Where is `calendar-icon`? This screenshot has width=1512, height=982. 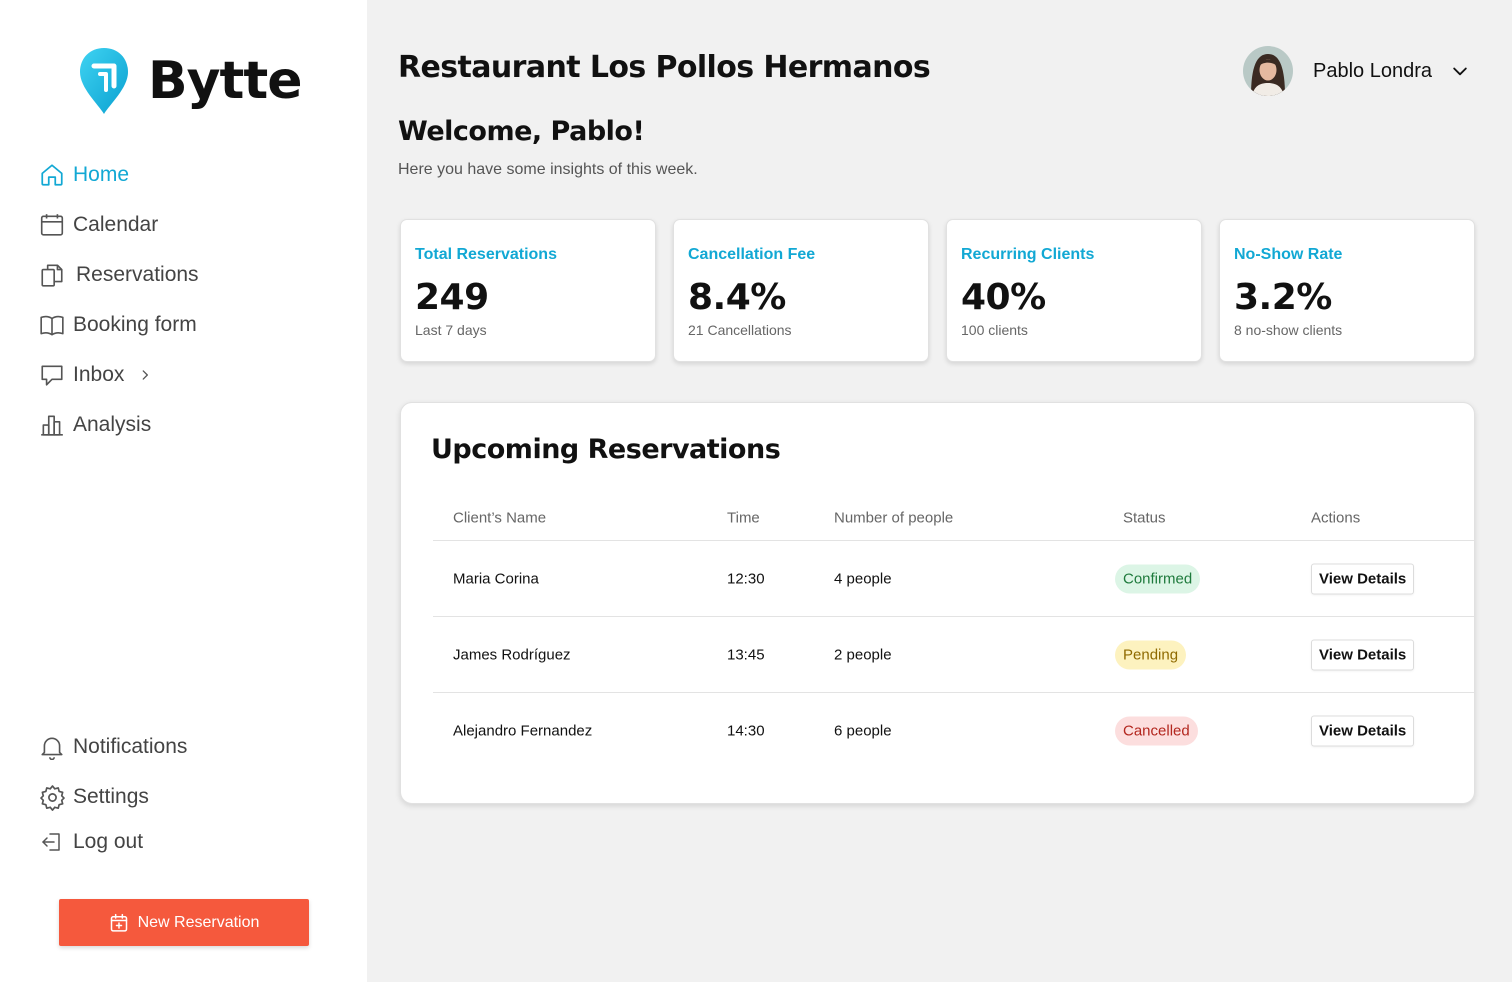 calendar-icon is located at coordinates (52, 225).